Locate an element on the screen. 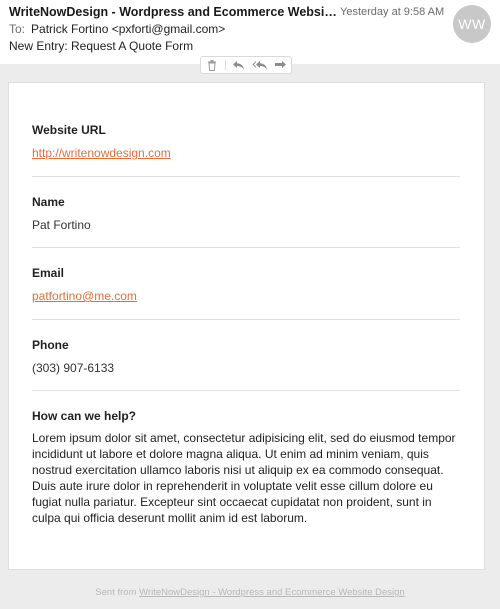 The width and height of the screenshot is (500, 609). footer-prefix: Sent from is located at coordinates (117, 592).